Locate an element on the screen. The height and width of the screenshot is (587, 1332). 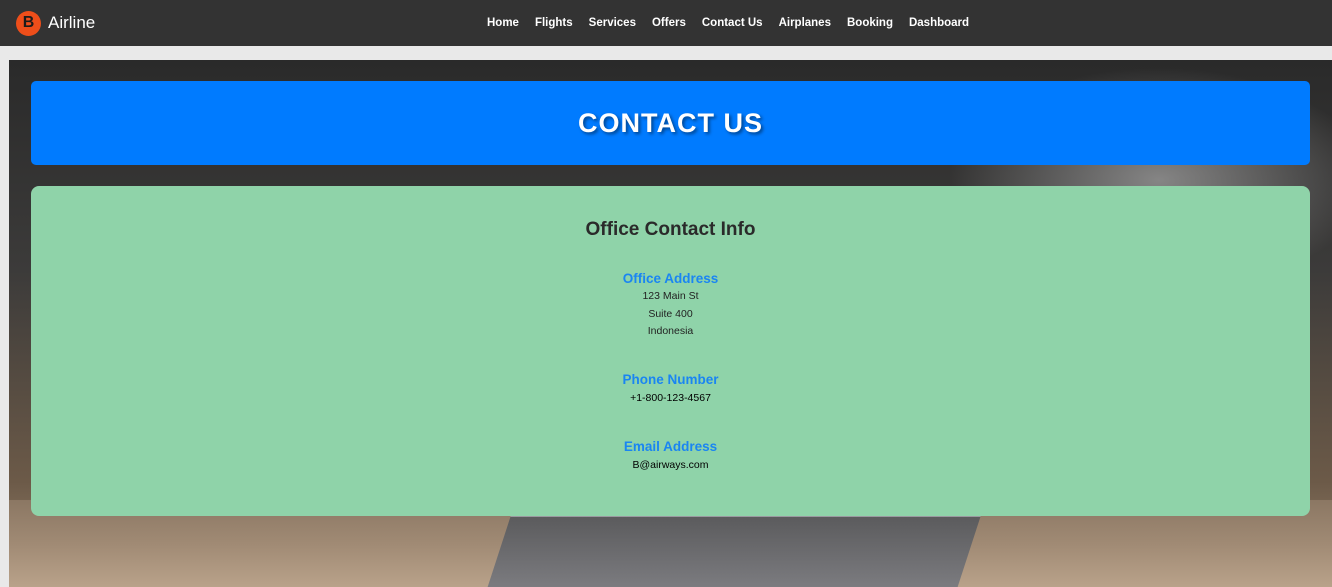
phone-section: Phone Number +1-800-123-4567 is located at coordinates (670, 389).